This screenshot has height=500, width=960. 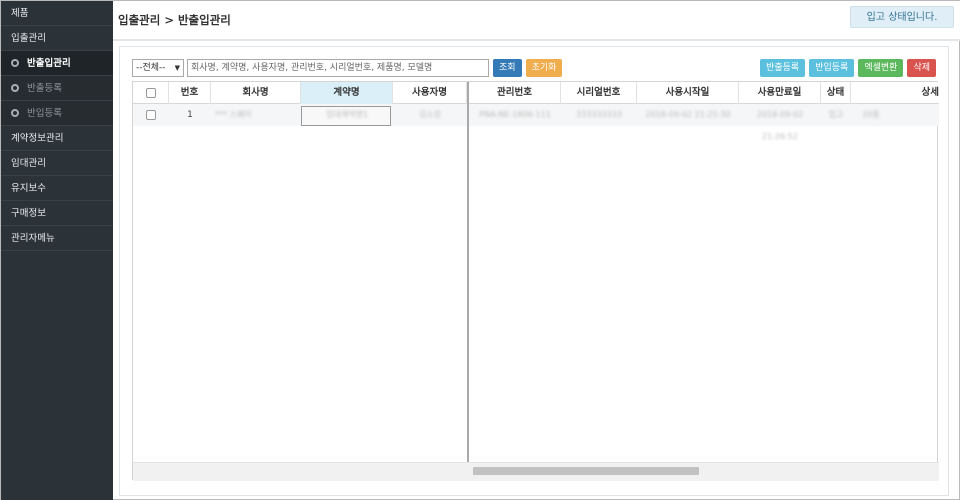 What do you see at coordinates (586, 471) in the screenshot?
I see `scrollbar-thumb` at bounding box center [586, 471].